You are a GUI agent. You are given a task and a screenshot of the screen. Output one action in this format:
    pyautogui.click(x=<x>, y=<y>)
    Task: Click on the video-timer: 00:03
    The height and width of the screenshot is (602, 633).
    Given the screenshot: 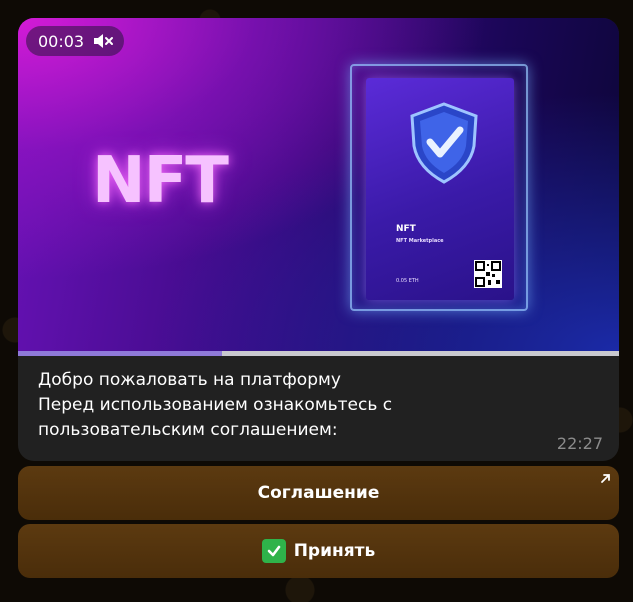 What is the action you would take?
    pyautogui.click(x=75, y=41)
    